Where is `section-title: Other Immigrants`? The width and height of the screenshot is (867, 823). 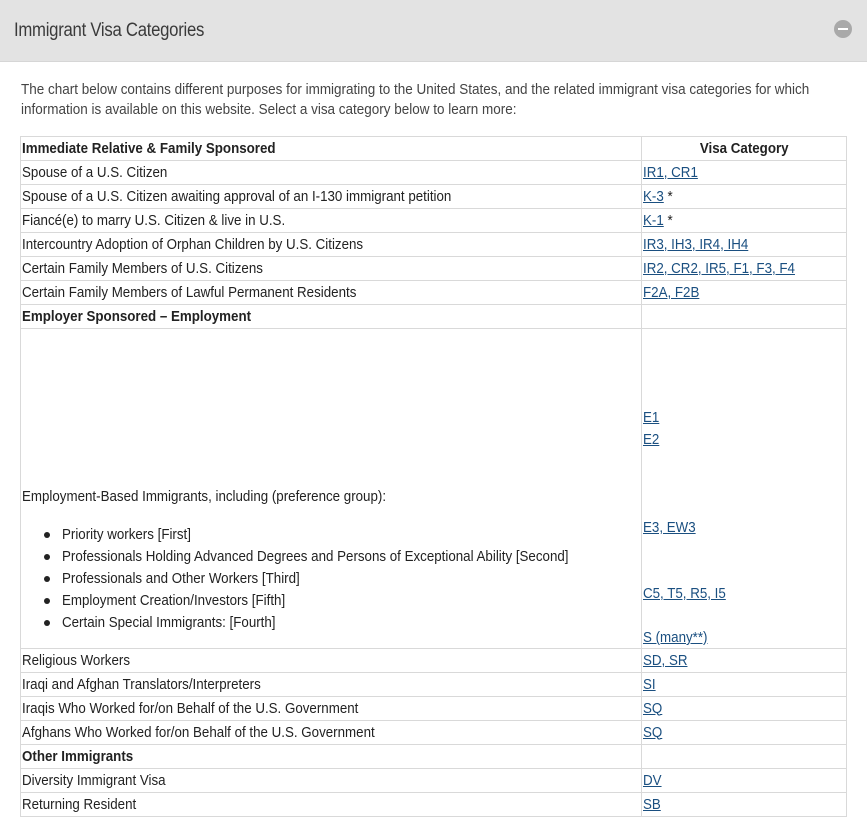 section-title: Other Immigrants is located at coordinates (78, 756).